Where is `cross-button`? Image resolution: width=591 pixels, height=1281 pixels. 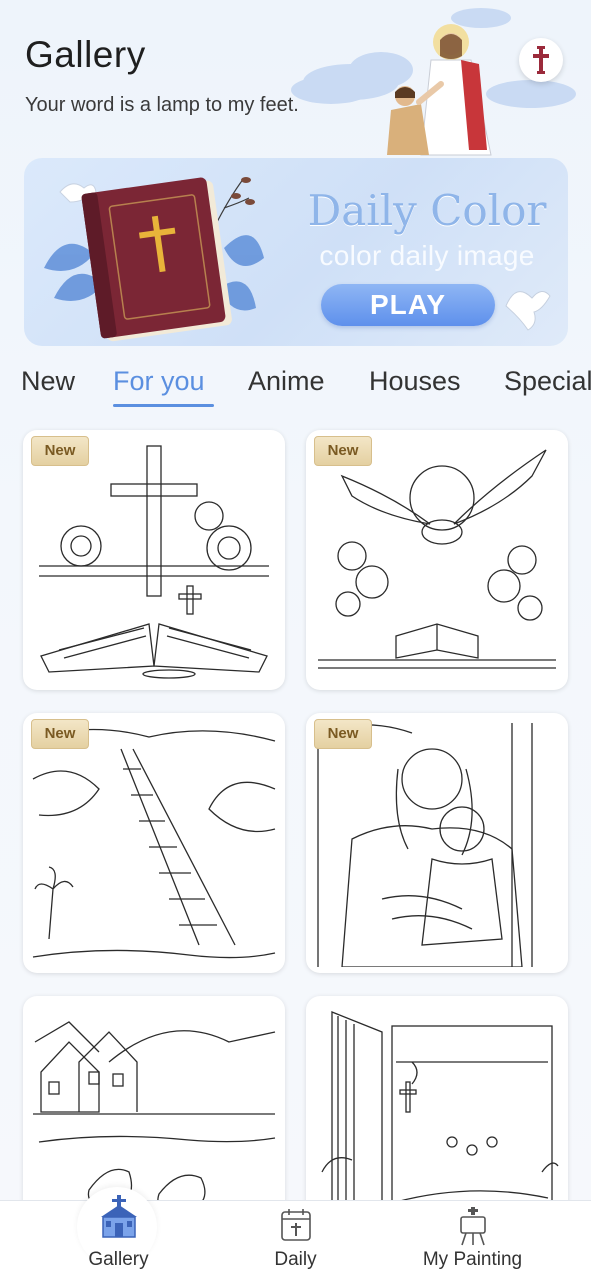
cross-button is located at coordinates (541, 60).